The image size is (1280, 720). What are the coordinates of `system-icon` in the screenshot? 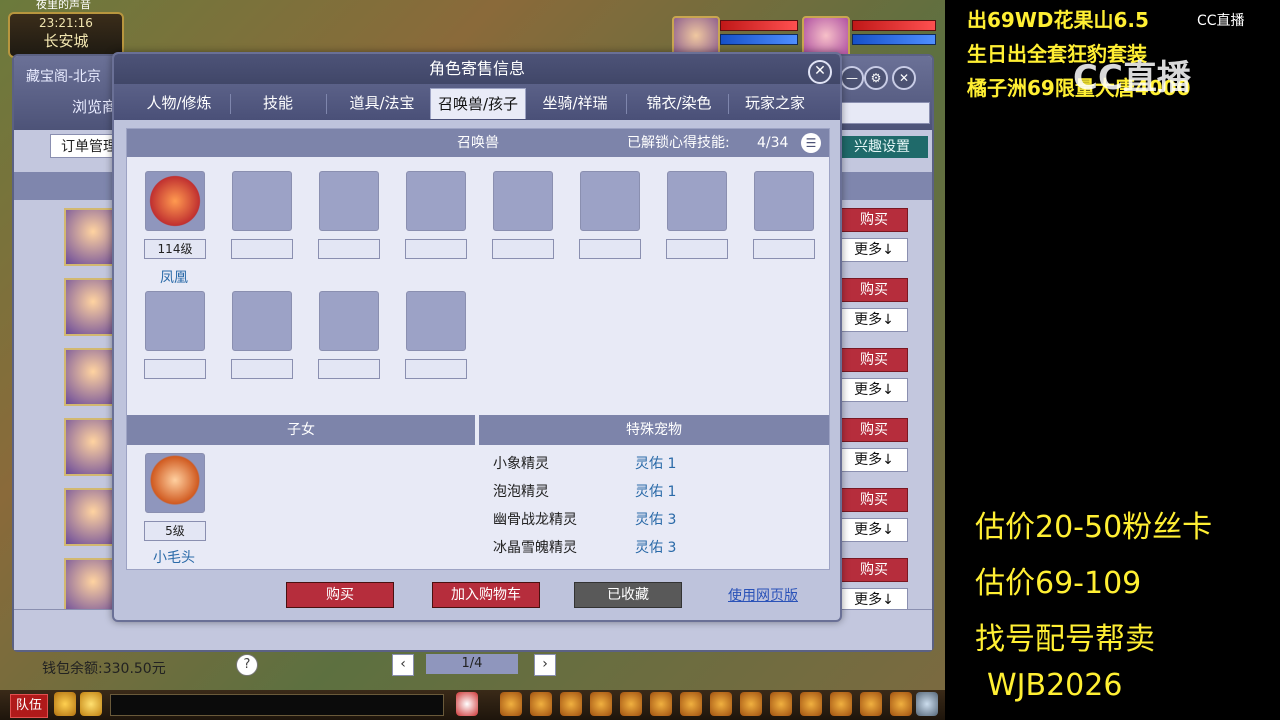 It's located at (901, 704).